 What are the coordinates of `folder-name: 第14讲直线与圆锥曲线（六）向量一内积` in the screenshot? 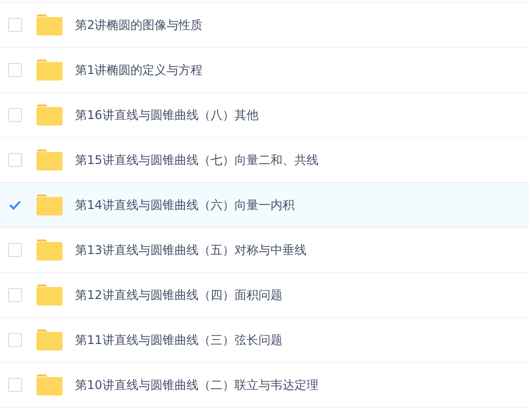 It's located at (184, 205).